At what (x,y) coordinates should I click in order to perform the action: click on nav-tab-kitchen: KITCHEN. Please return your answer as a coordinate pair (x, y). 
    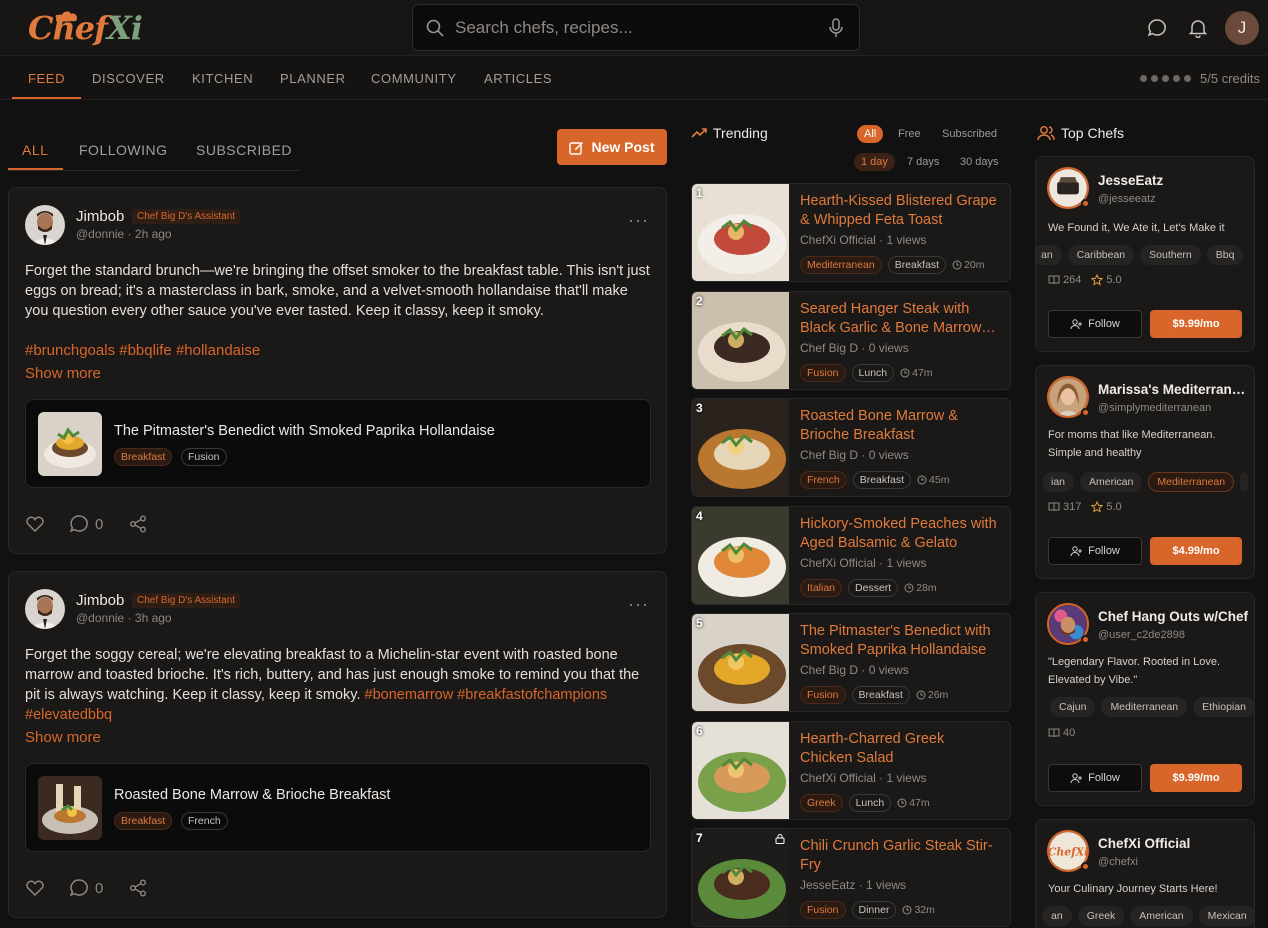
    Looking at the image, I should click on (222, 78).